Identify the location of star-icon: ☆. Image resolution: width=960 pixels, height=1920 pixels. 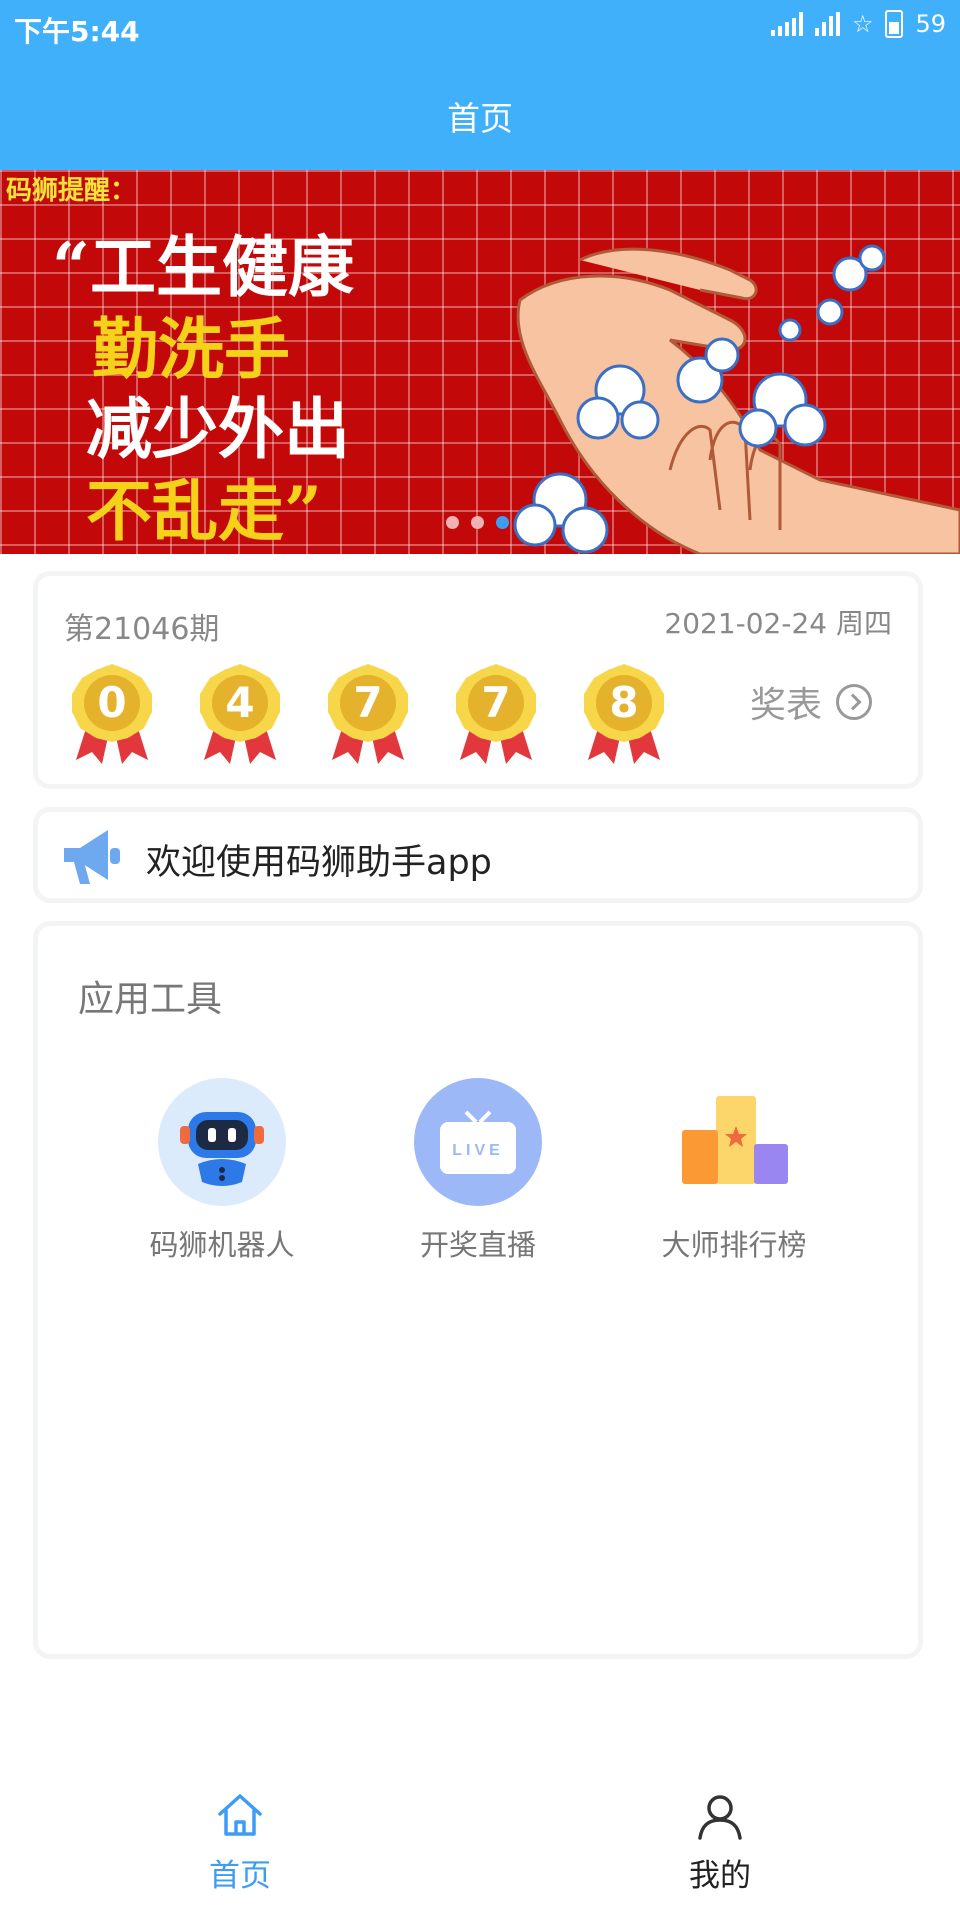
(862, 24).